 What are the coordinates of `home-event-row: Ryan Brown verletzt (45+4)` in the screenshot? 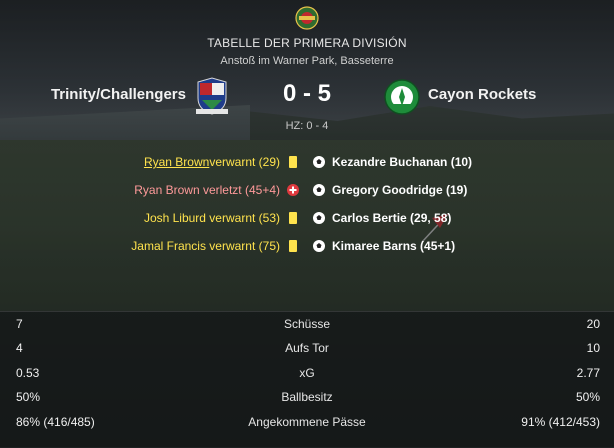 It's located at (152, 190).